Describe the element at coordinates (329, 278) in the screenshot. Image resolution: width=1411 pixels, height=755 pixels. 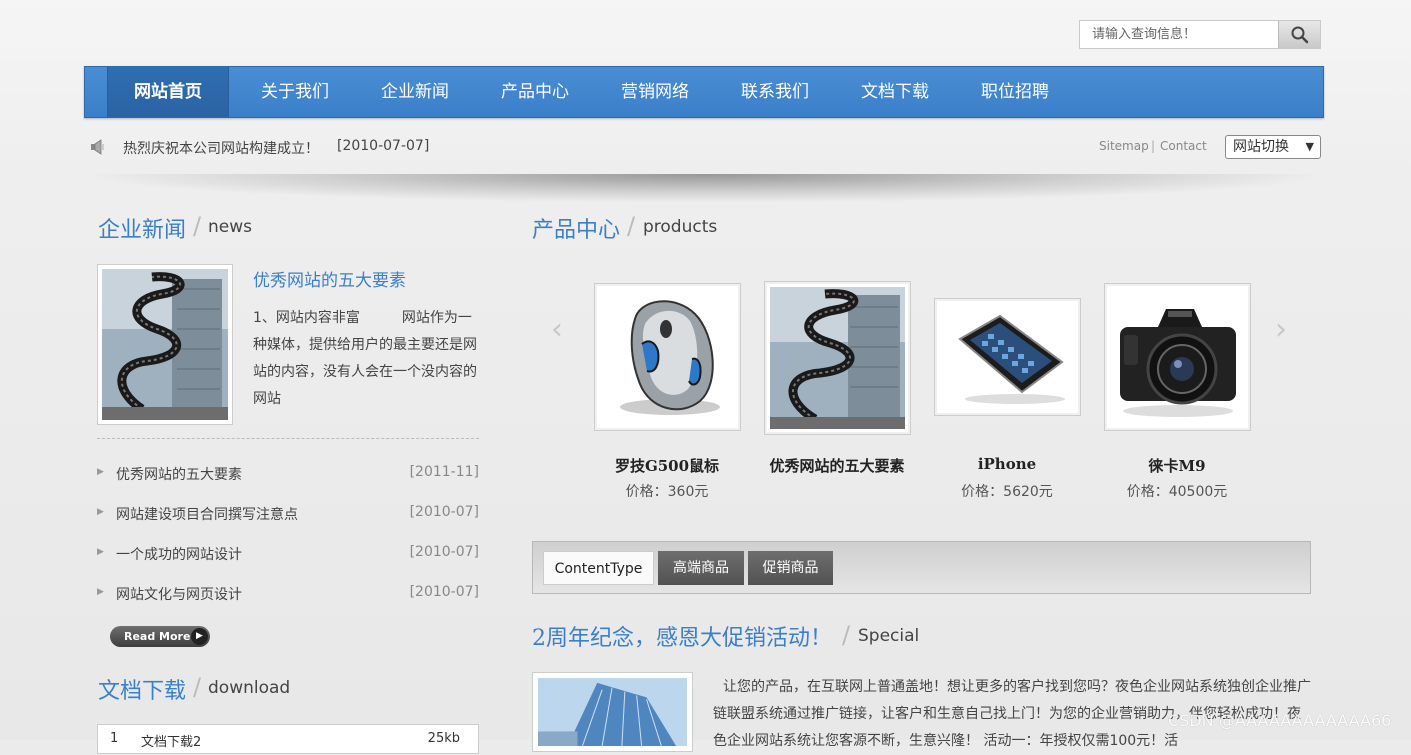
I see `news-feature-title: 优秀网站的五大要素` at that location.